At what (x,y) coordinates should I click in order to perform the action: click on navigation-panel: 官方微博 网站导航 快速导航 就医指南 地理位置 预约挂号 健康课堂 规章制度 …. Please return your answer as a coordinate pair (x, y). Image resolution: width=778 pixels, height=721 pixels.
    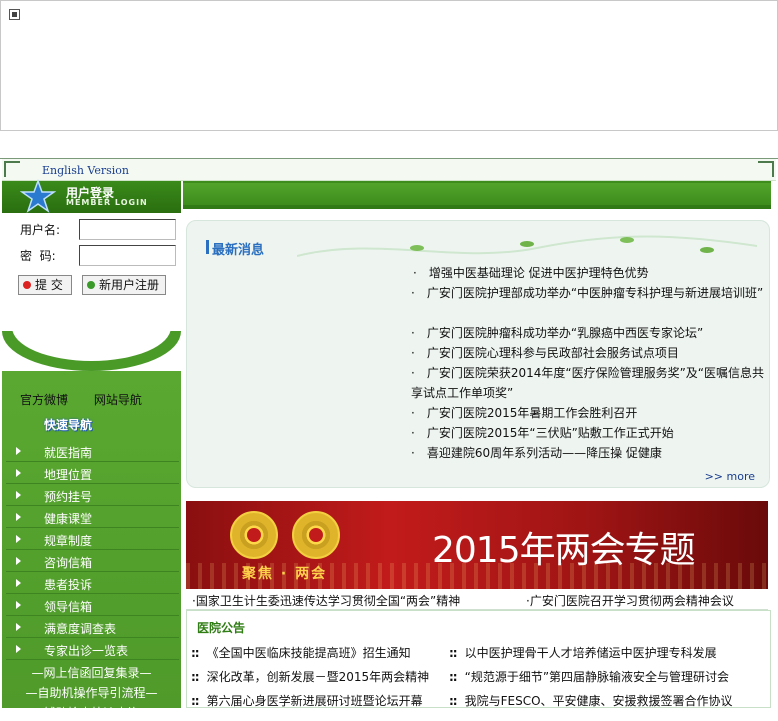
    Looking at the image, I should click on (91, 545).